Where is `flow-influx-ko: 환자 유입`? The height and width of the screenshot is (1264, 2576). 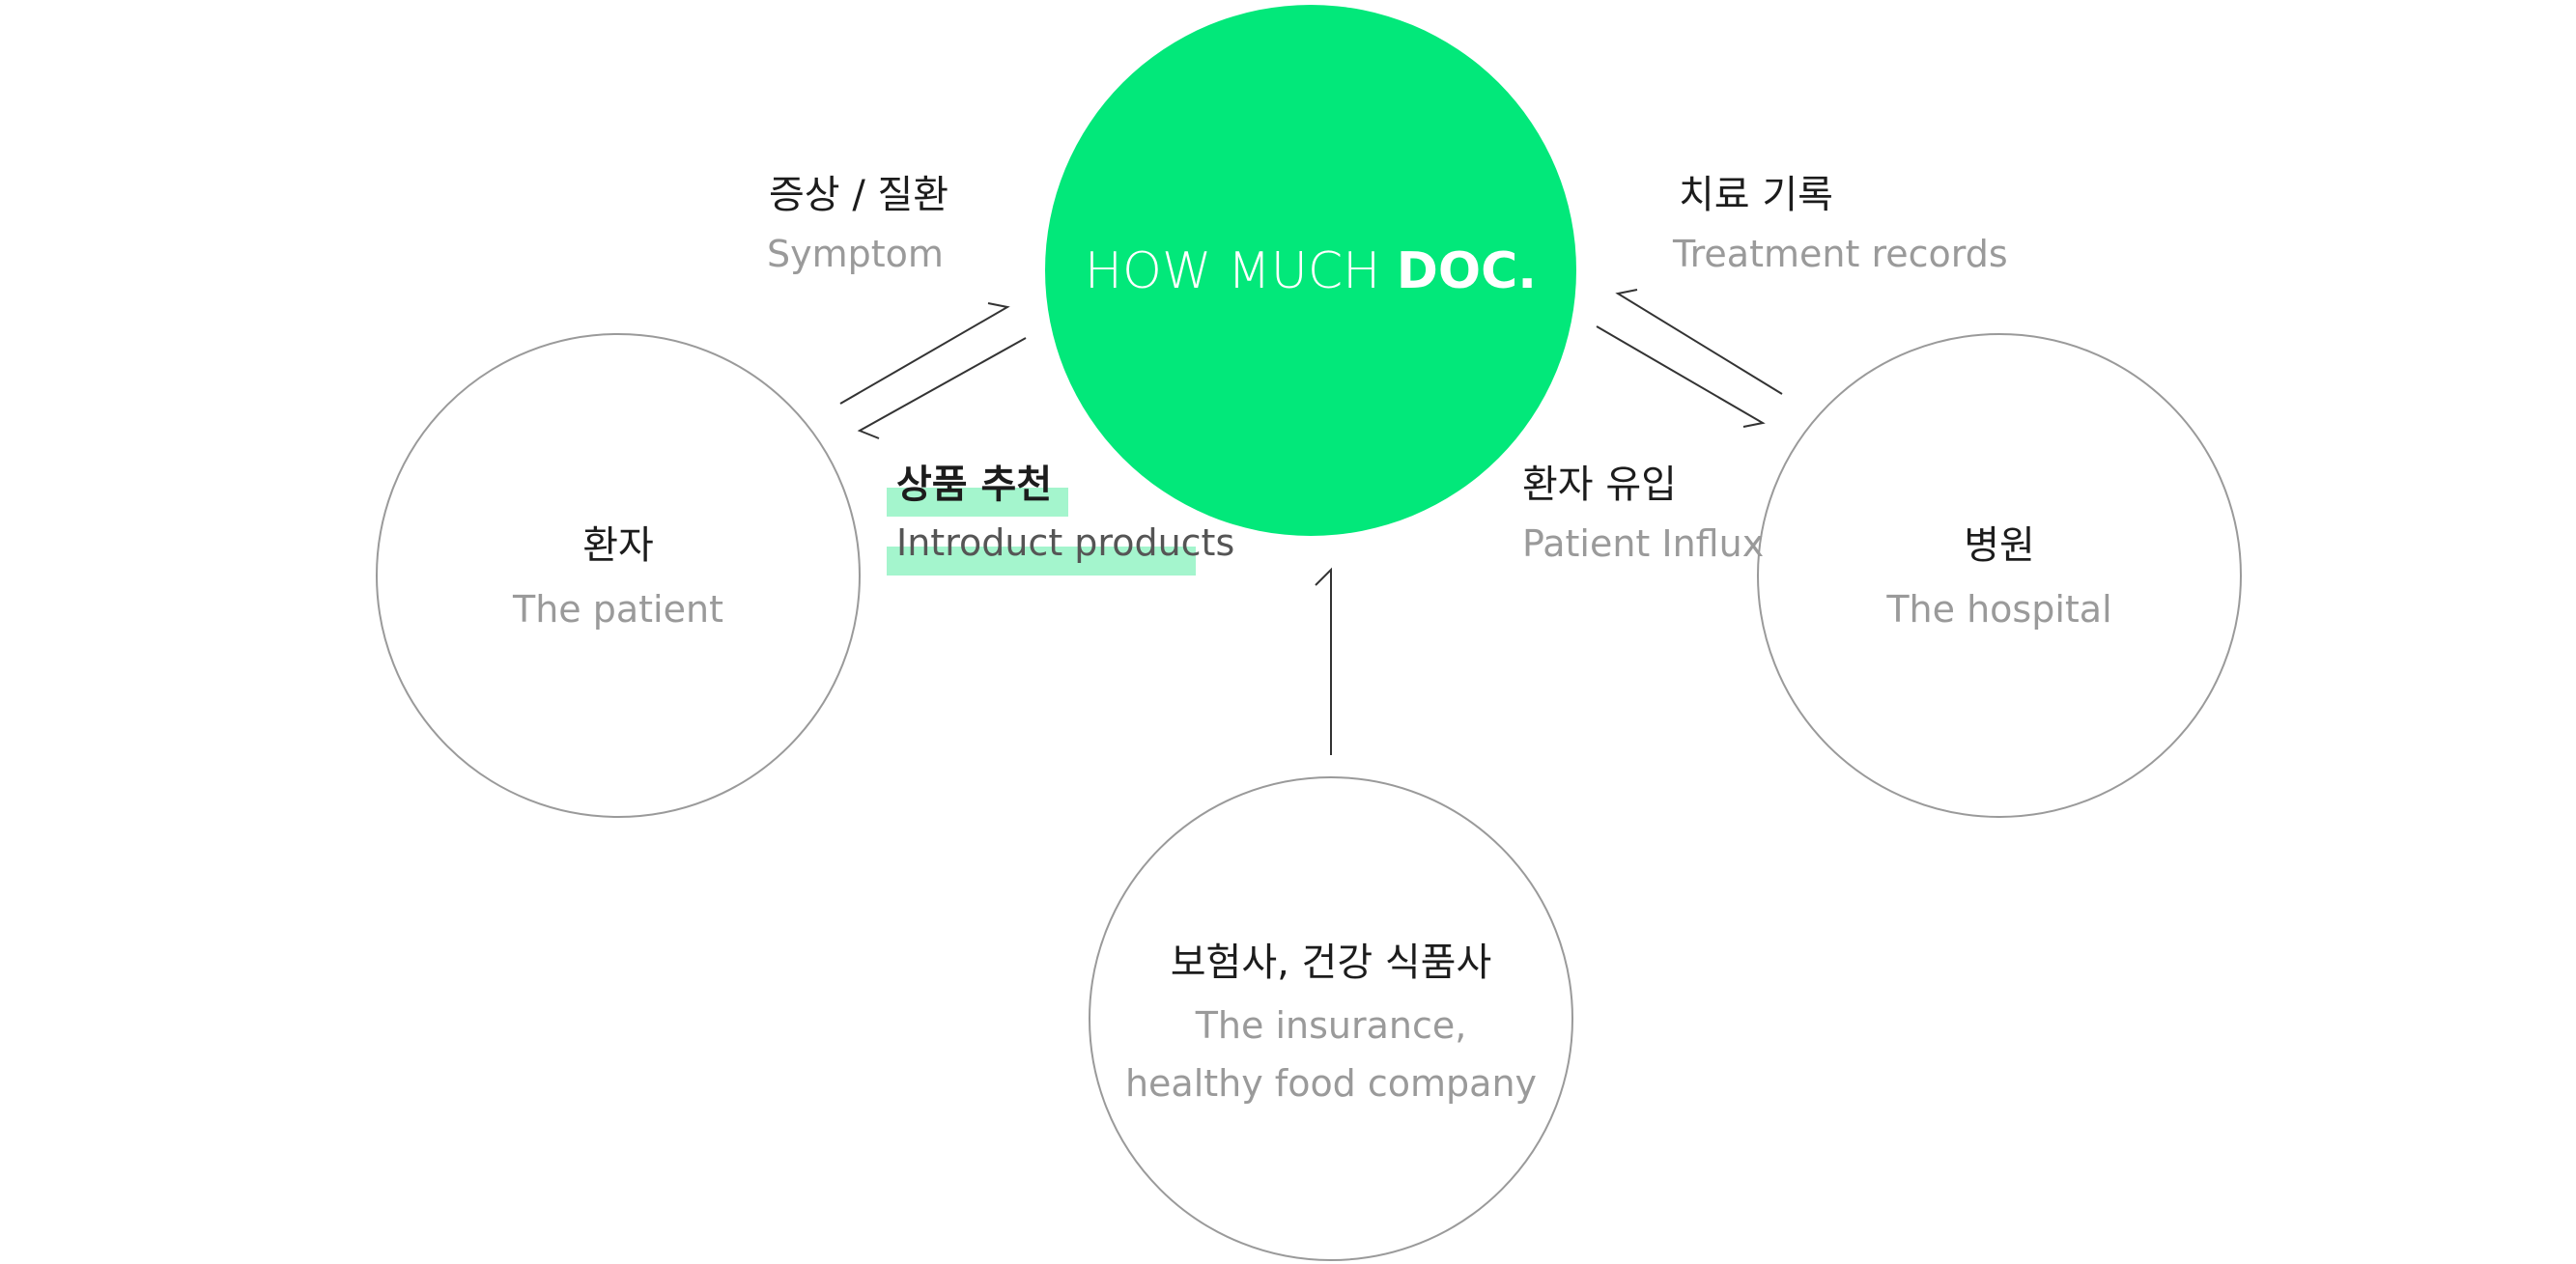
flow-influx-ko: 환자 유입 is located at coordinates (1599, 485).